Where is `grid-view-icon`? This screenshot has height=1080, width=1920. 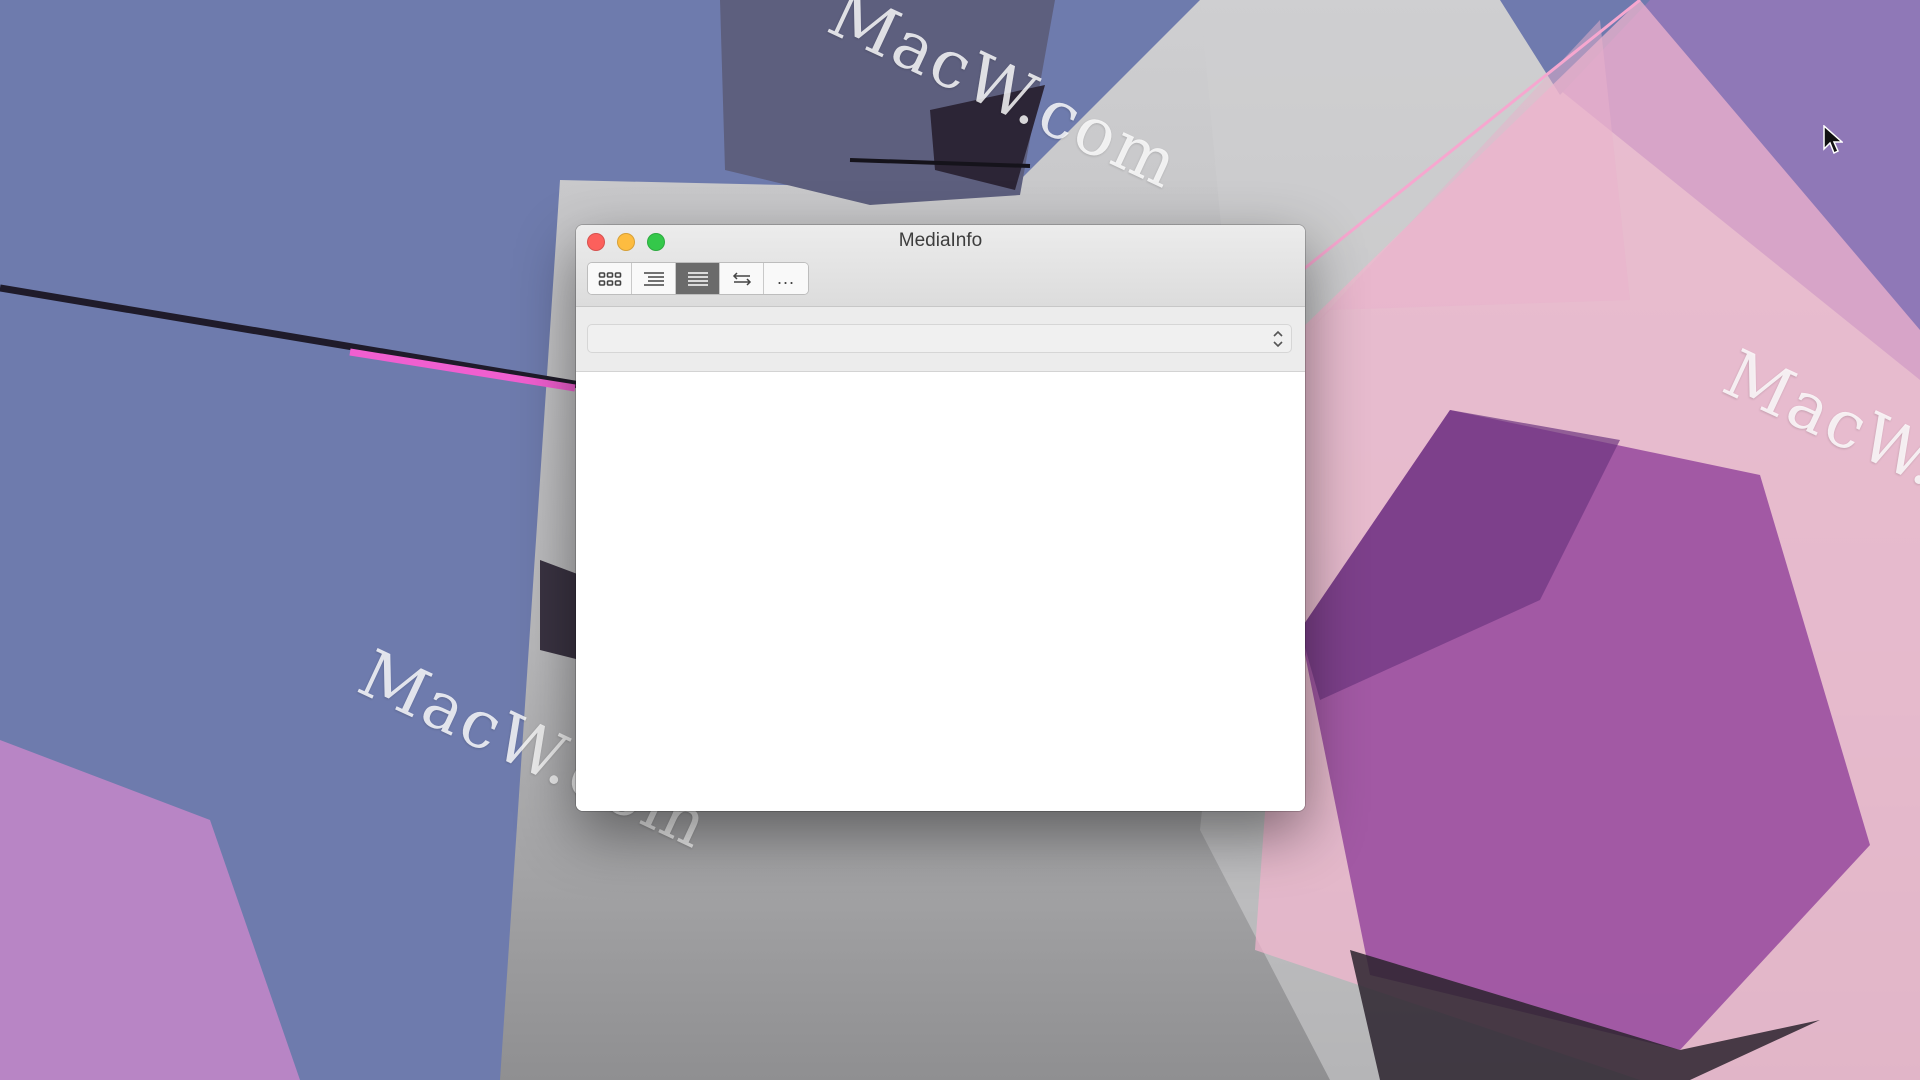 grid-view-icon is located at coordinates (609, 278).